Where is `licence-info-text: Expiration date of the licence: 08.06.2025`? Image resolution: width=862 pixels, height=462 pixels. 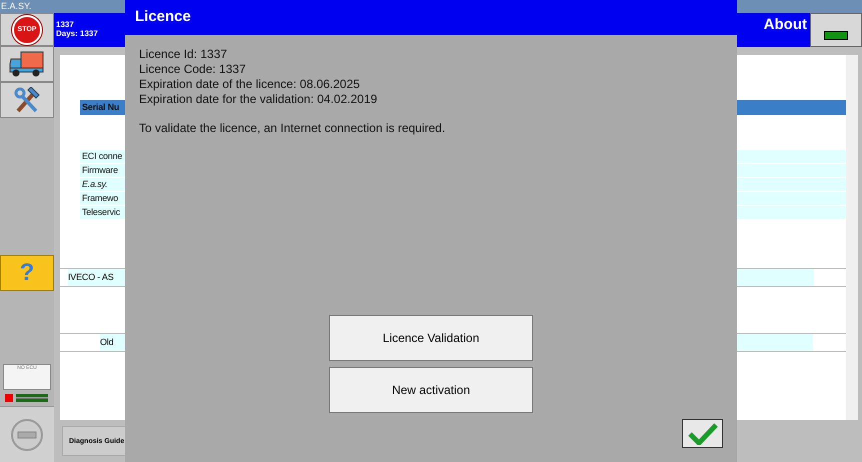
licence-info-text: Expiration date of the licence: 08.06.2025 is located at coordinates (250, 84).